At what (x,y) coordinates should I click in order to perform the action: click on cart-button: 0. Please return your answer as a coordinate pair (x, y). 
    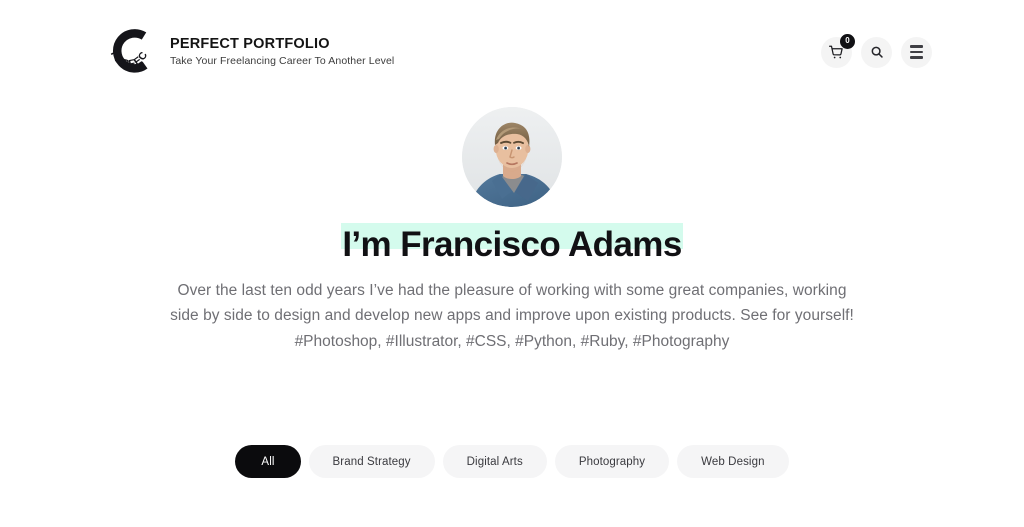
    Looking at the image, I should click on (838, 50).